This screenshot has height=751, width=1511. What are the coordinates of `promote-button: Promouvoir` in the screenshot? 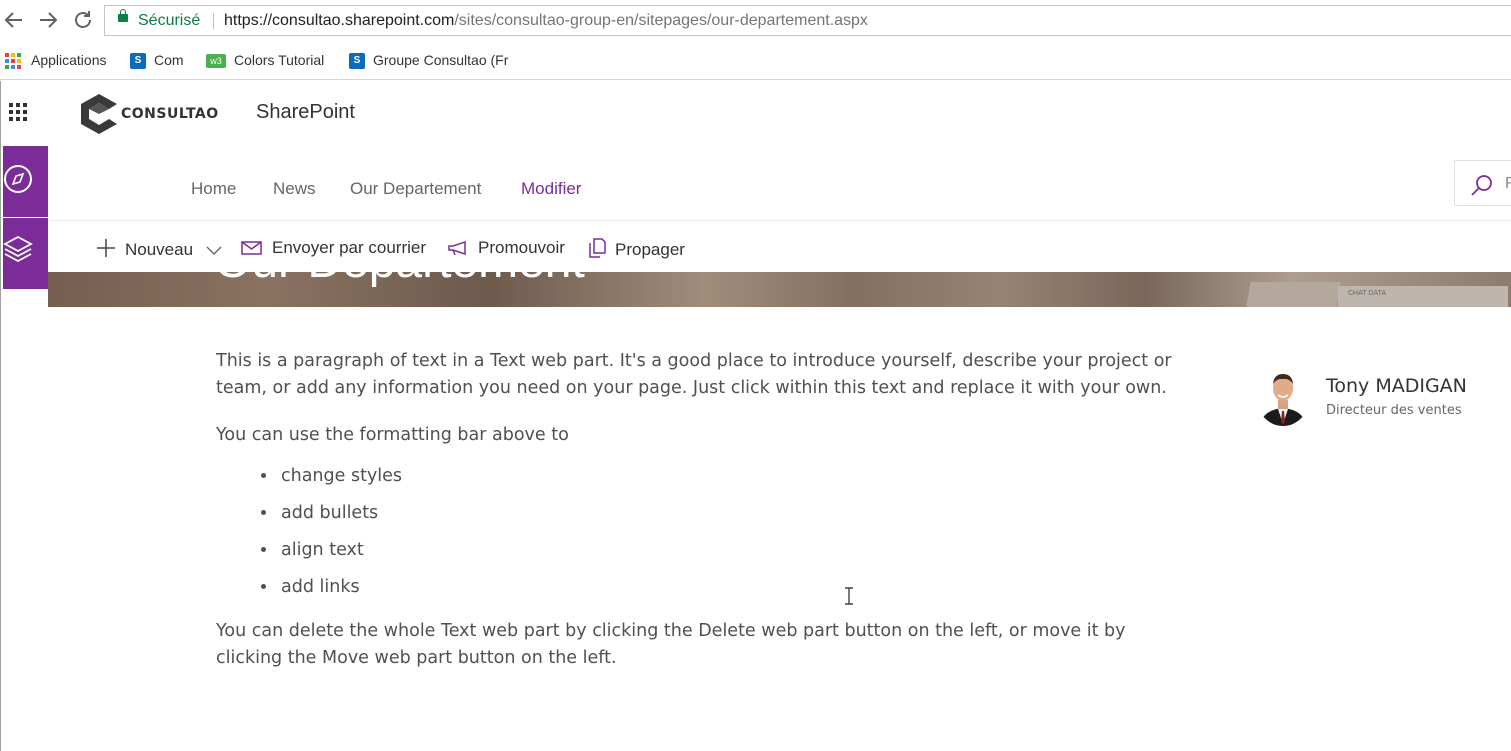 It's located at (506, 248).